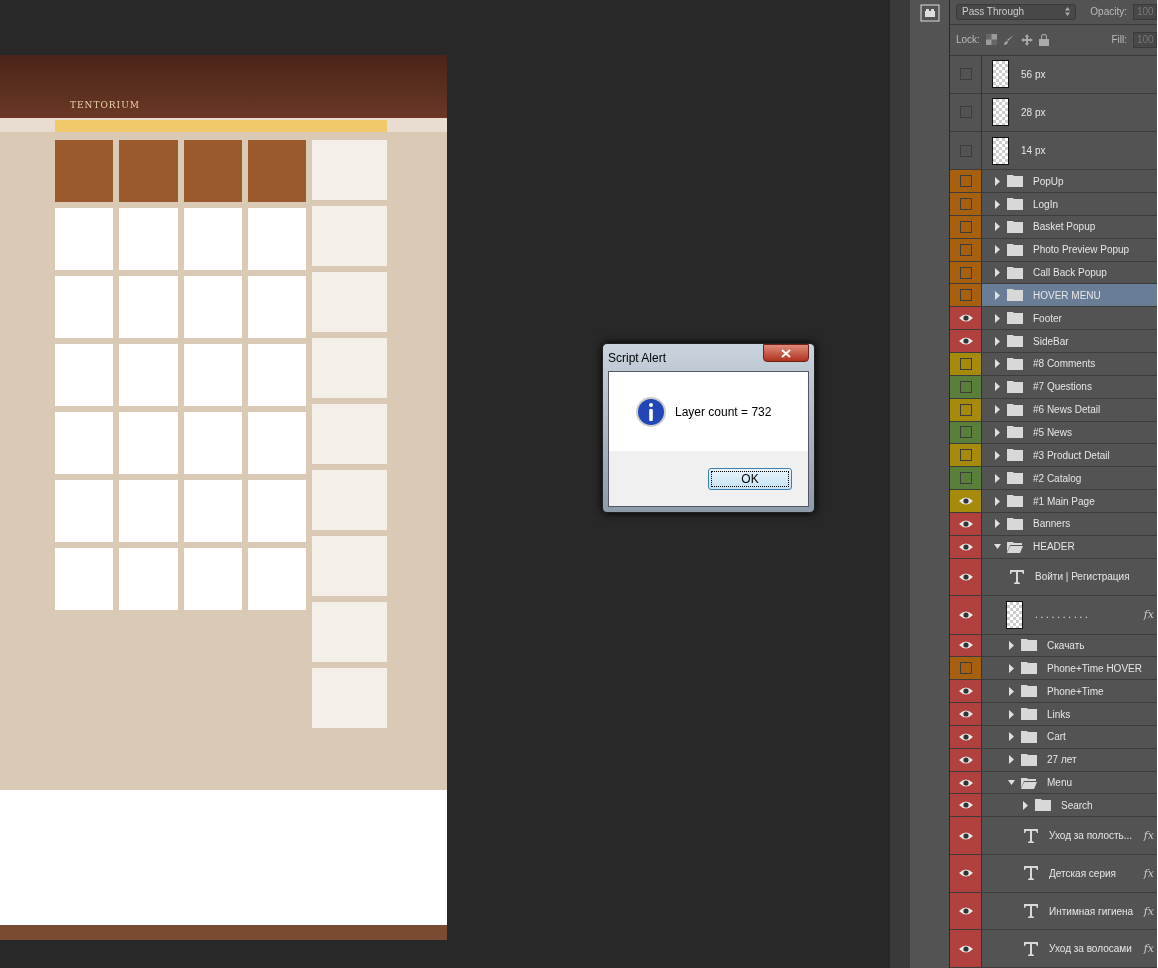  What do you see at coordinates (84, 307) in the screenshot?
I see `product-card` at bounding box center [84, 307].